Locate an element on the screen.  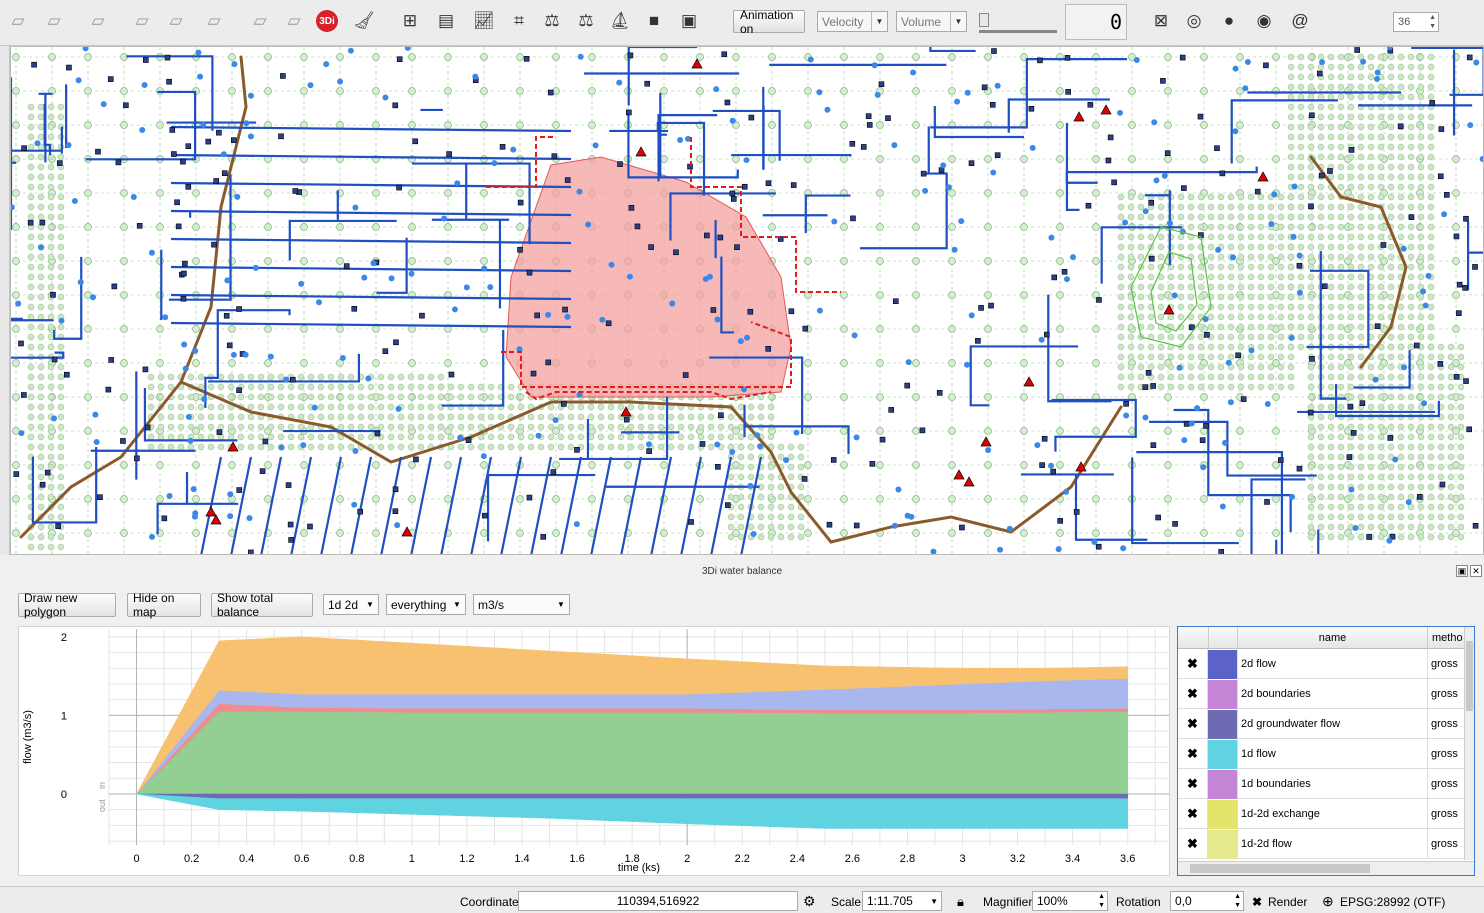
legend-row: ✖ 1d-2d exchange gross is located at coordinates (1322, 814).